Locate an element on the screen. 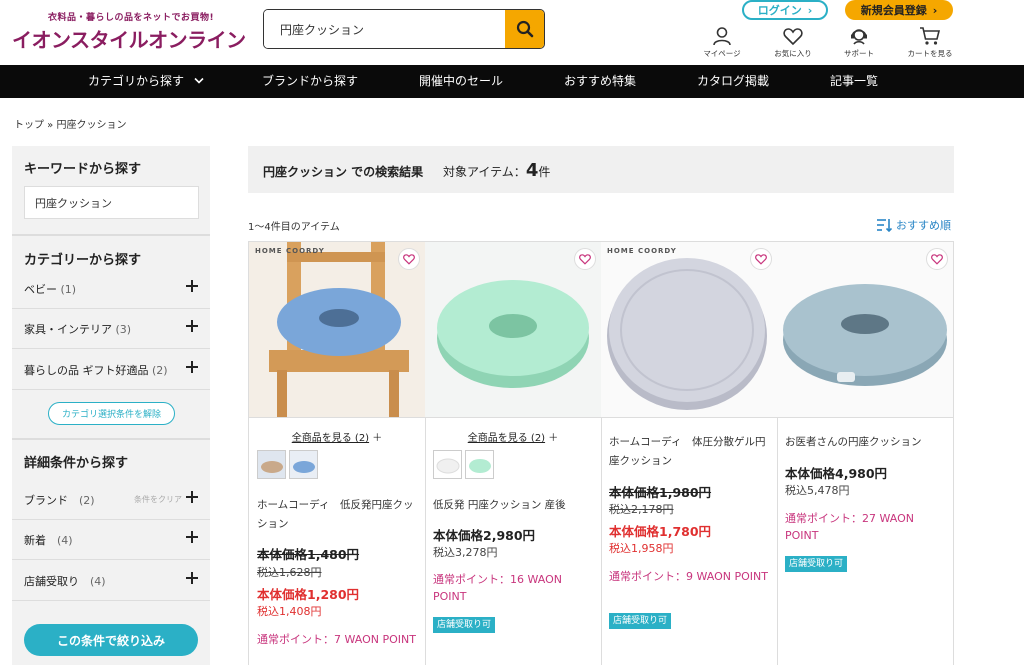 This screenshot has width=1024, height=665. product-name: ホームコーディ 体圧分散ゲル円座クッション is located at coordinates (690, 452).